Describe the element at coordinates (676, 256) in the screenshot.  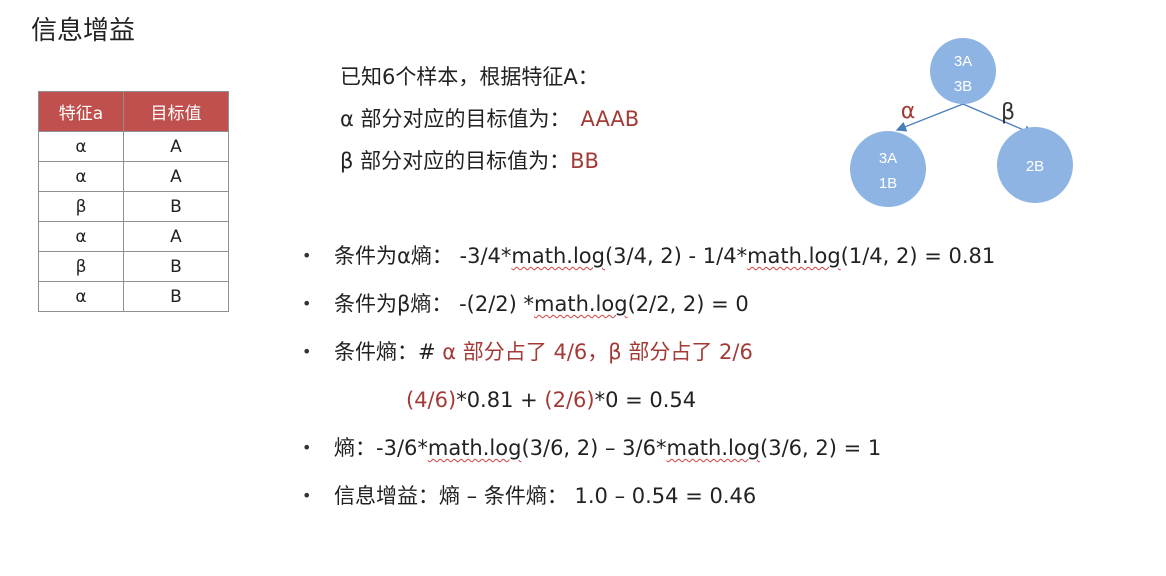
I see `formula-text: (3/4, 2) - 1/4*` at that location.